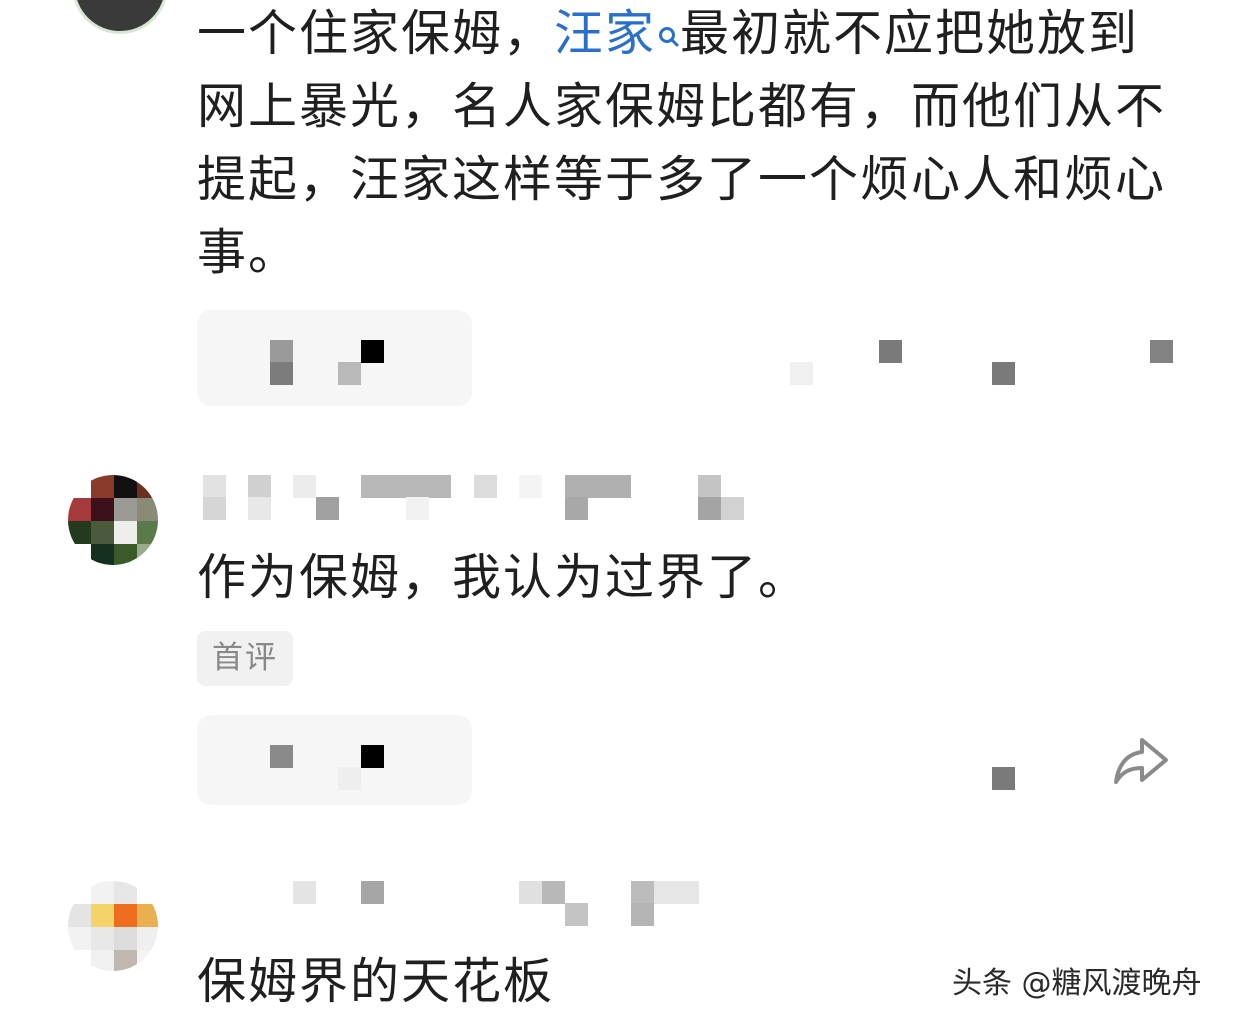  Describe the element at coordinates (503, 577) in the screenshot. I see `comment-text: 作为保姆，我认为过界了。` at that location.